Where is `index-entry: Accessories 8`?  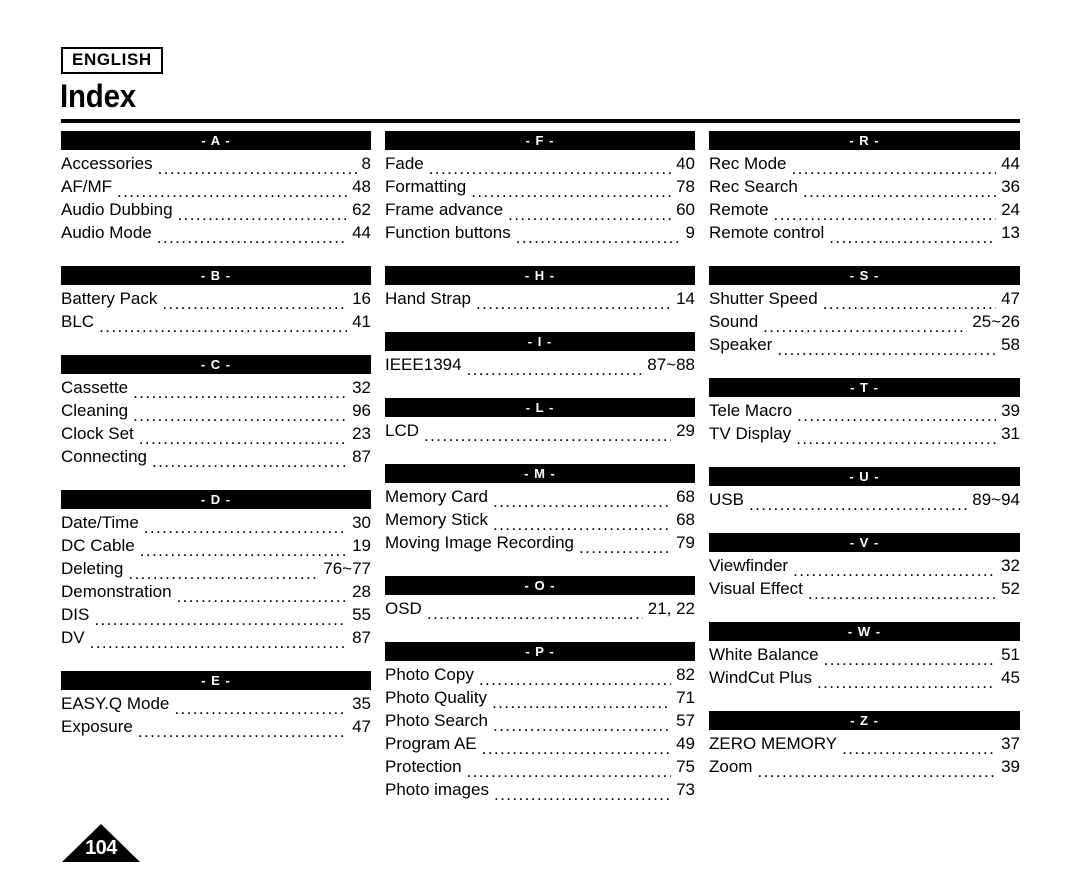
index-entry: Accessories 8 is located at coordinates (216, 163).